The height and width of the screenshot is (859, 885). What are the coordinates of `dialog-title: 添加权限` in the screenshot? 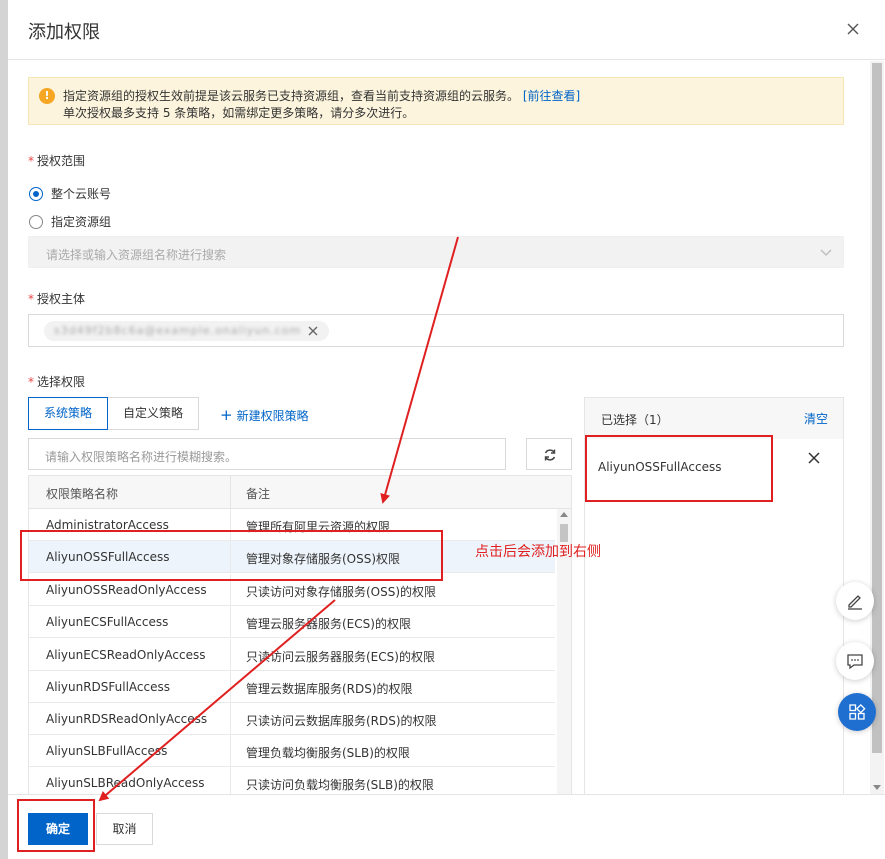 It's located at (64, 32).